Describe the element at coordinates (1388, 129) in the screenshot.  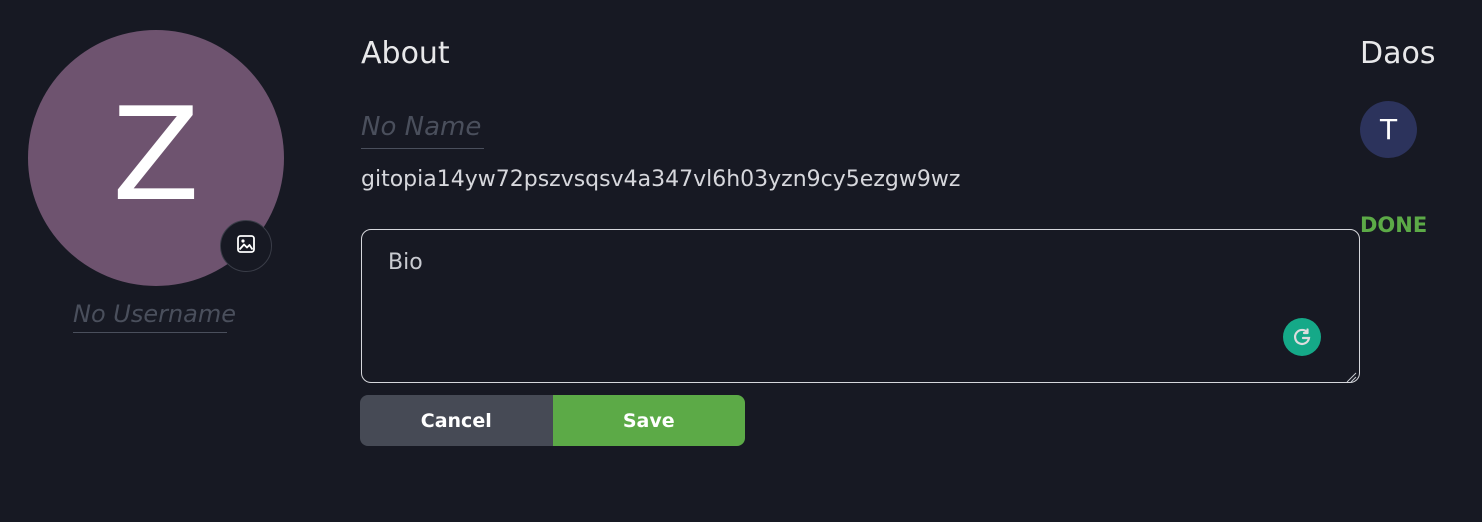
I see `dao-avatar: T` at that location.